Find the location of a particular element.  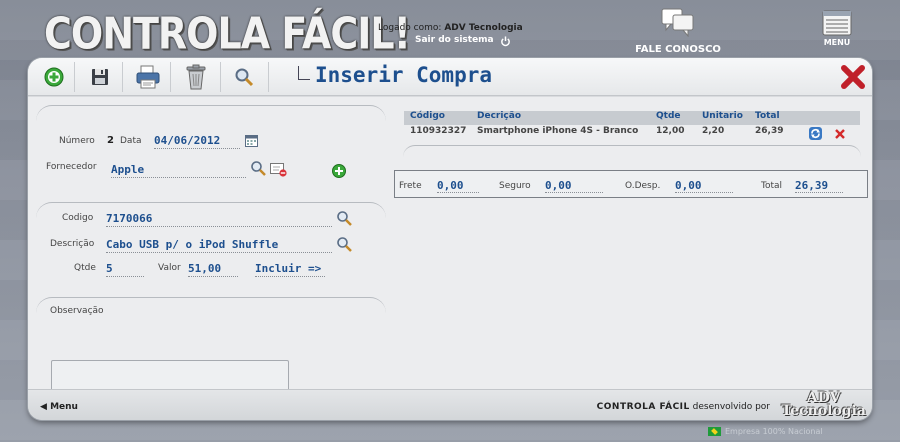

col-descricao: Decrição is located at coordinates (499, 116).